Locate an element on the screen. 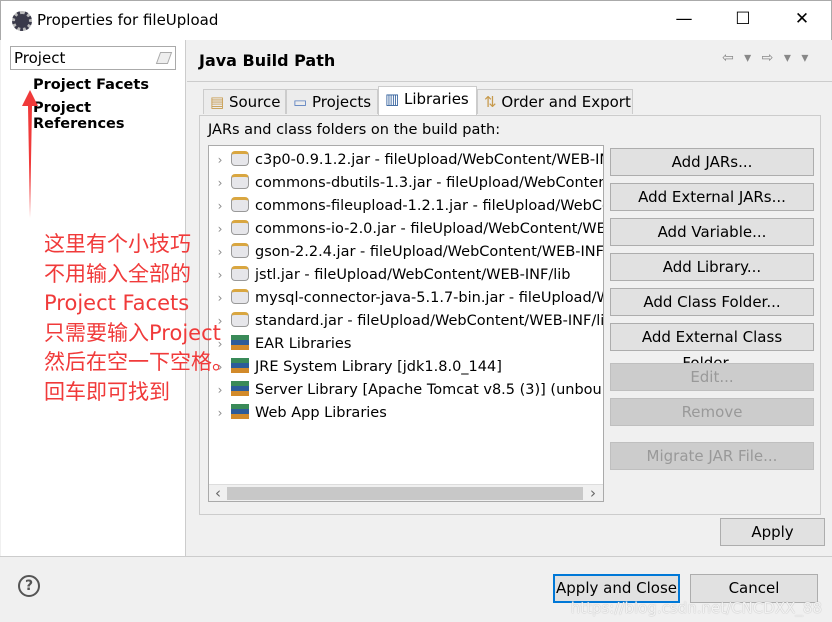 The width and height of the screenshot is (832, 622). window-title: Properties for fileUpload is located at coordinates (128, 20).